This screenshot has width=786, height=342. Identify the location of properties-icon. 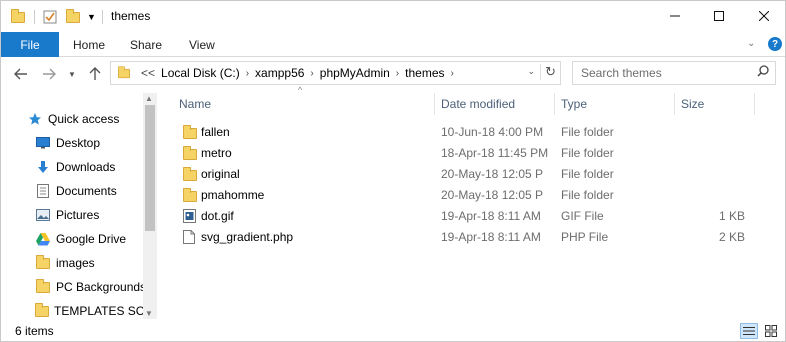
(50, 17).